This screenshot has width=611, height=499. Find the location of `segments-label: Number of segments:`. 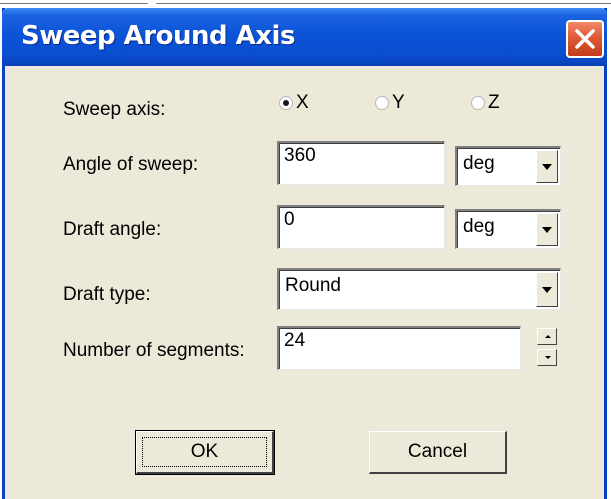

segments-label: Number of segments: is located at coordinates (154, 350).